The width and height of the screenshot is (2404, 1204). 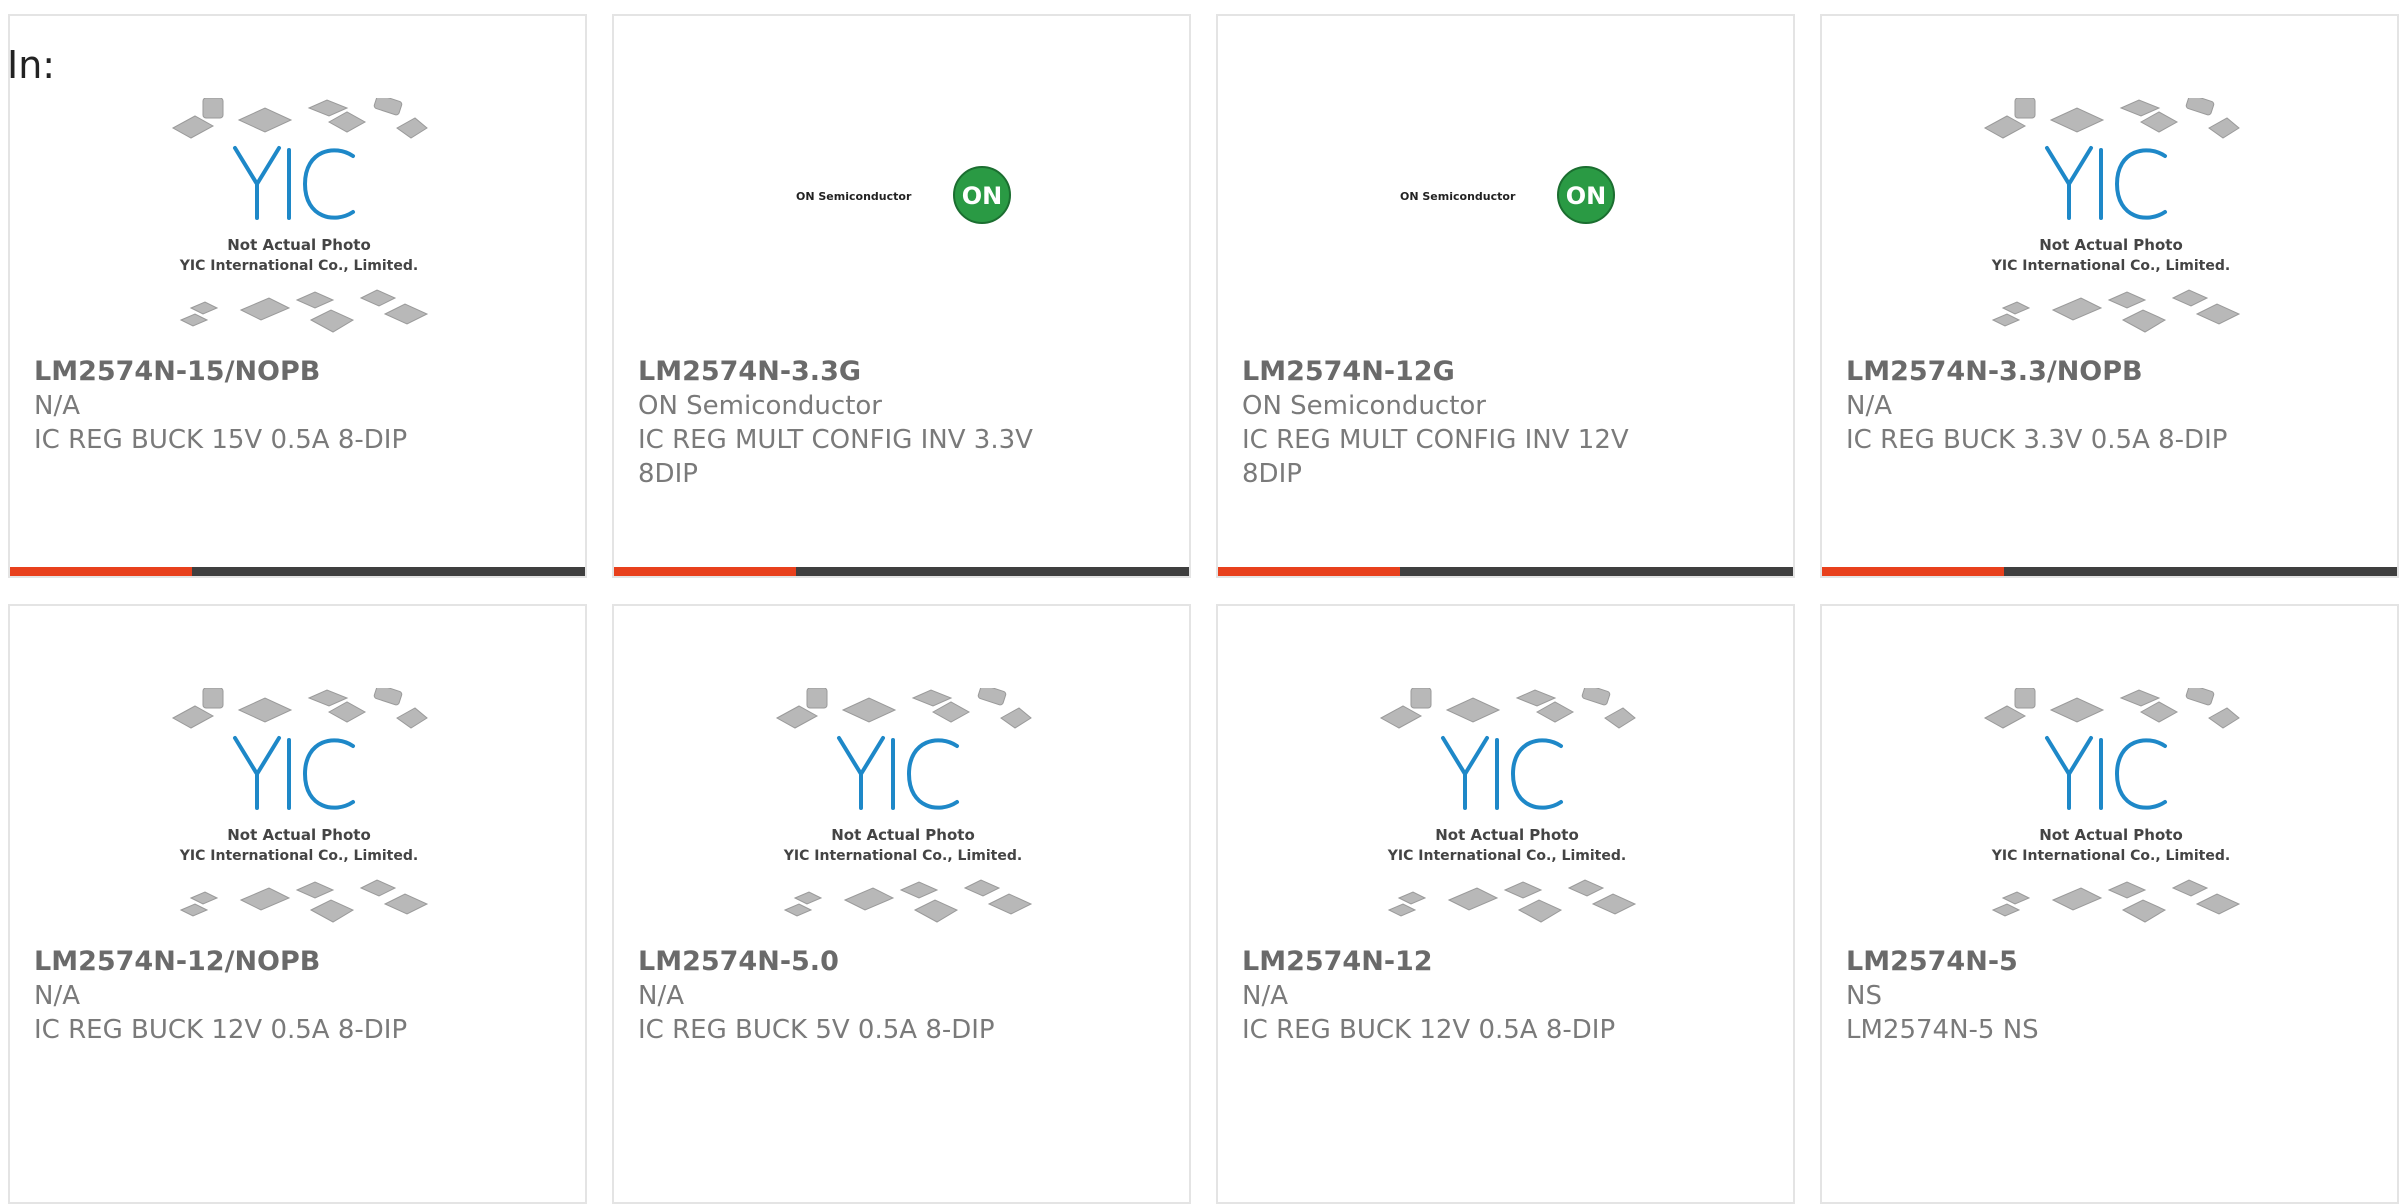 What do you see at coordinates (1435, 457) in the screenshot?
I see `product-description: IC REG MULT CONFIG INV 12V 8DIP` at bounding box center [1435, 457].